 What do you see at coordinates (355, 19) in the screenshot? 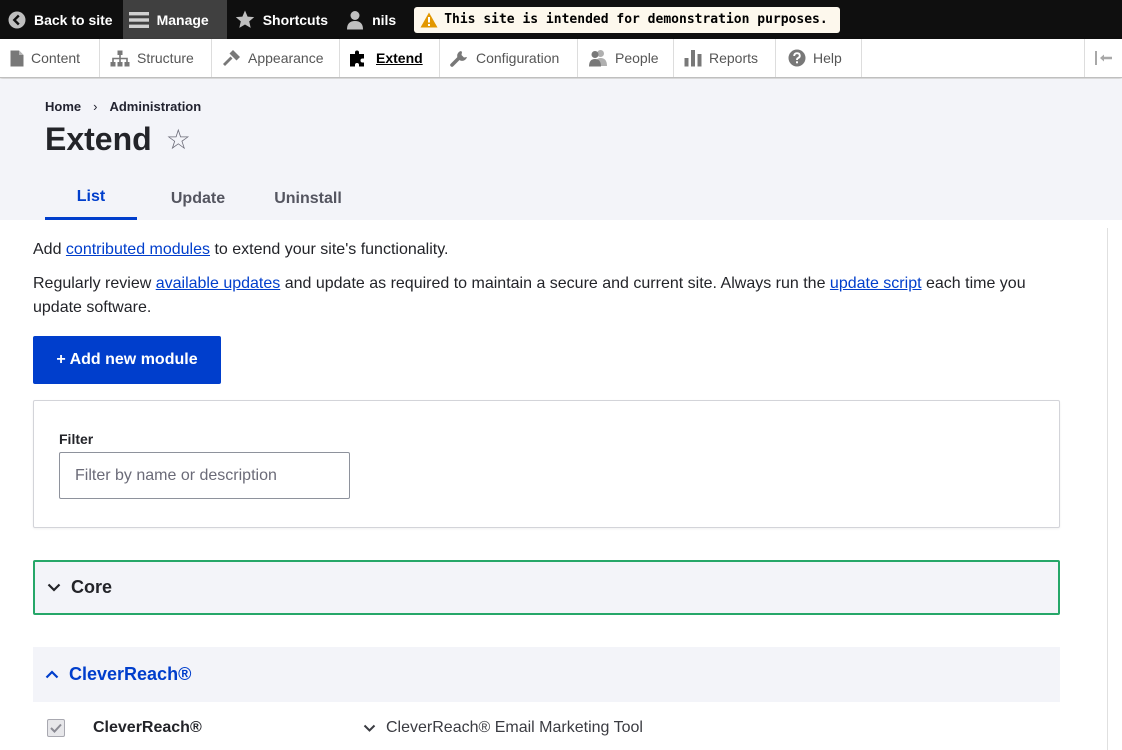
I see `user-icon` at bounding box center [355, 19].